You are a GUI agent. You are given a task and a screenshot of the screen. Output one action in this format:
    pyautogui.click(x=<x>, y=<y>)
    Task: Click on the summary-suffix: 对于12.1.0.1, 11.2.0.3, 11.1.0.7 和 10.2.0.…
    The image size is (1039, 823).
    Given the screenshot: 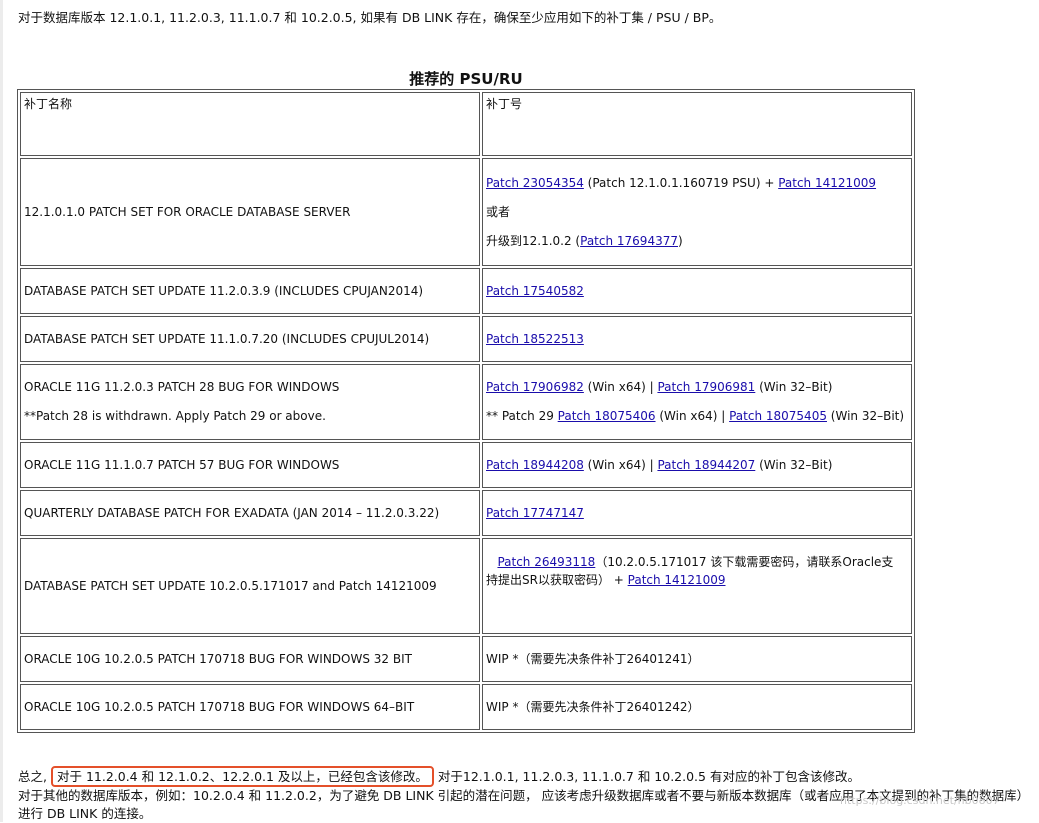 What is the action you would take?
    pyautogui.click(x=648, y=776)
    